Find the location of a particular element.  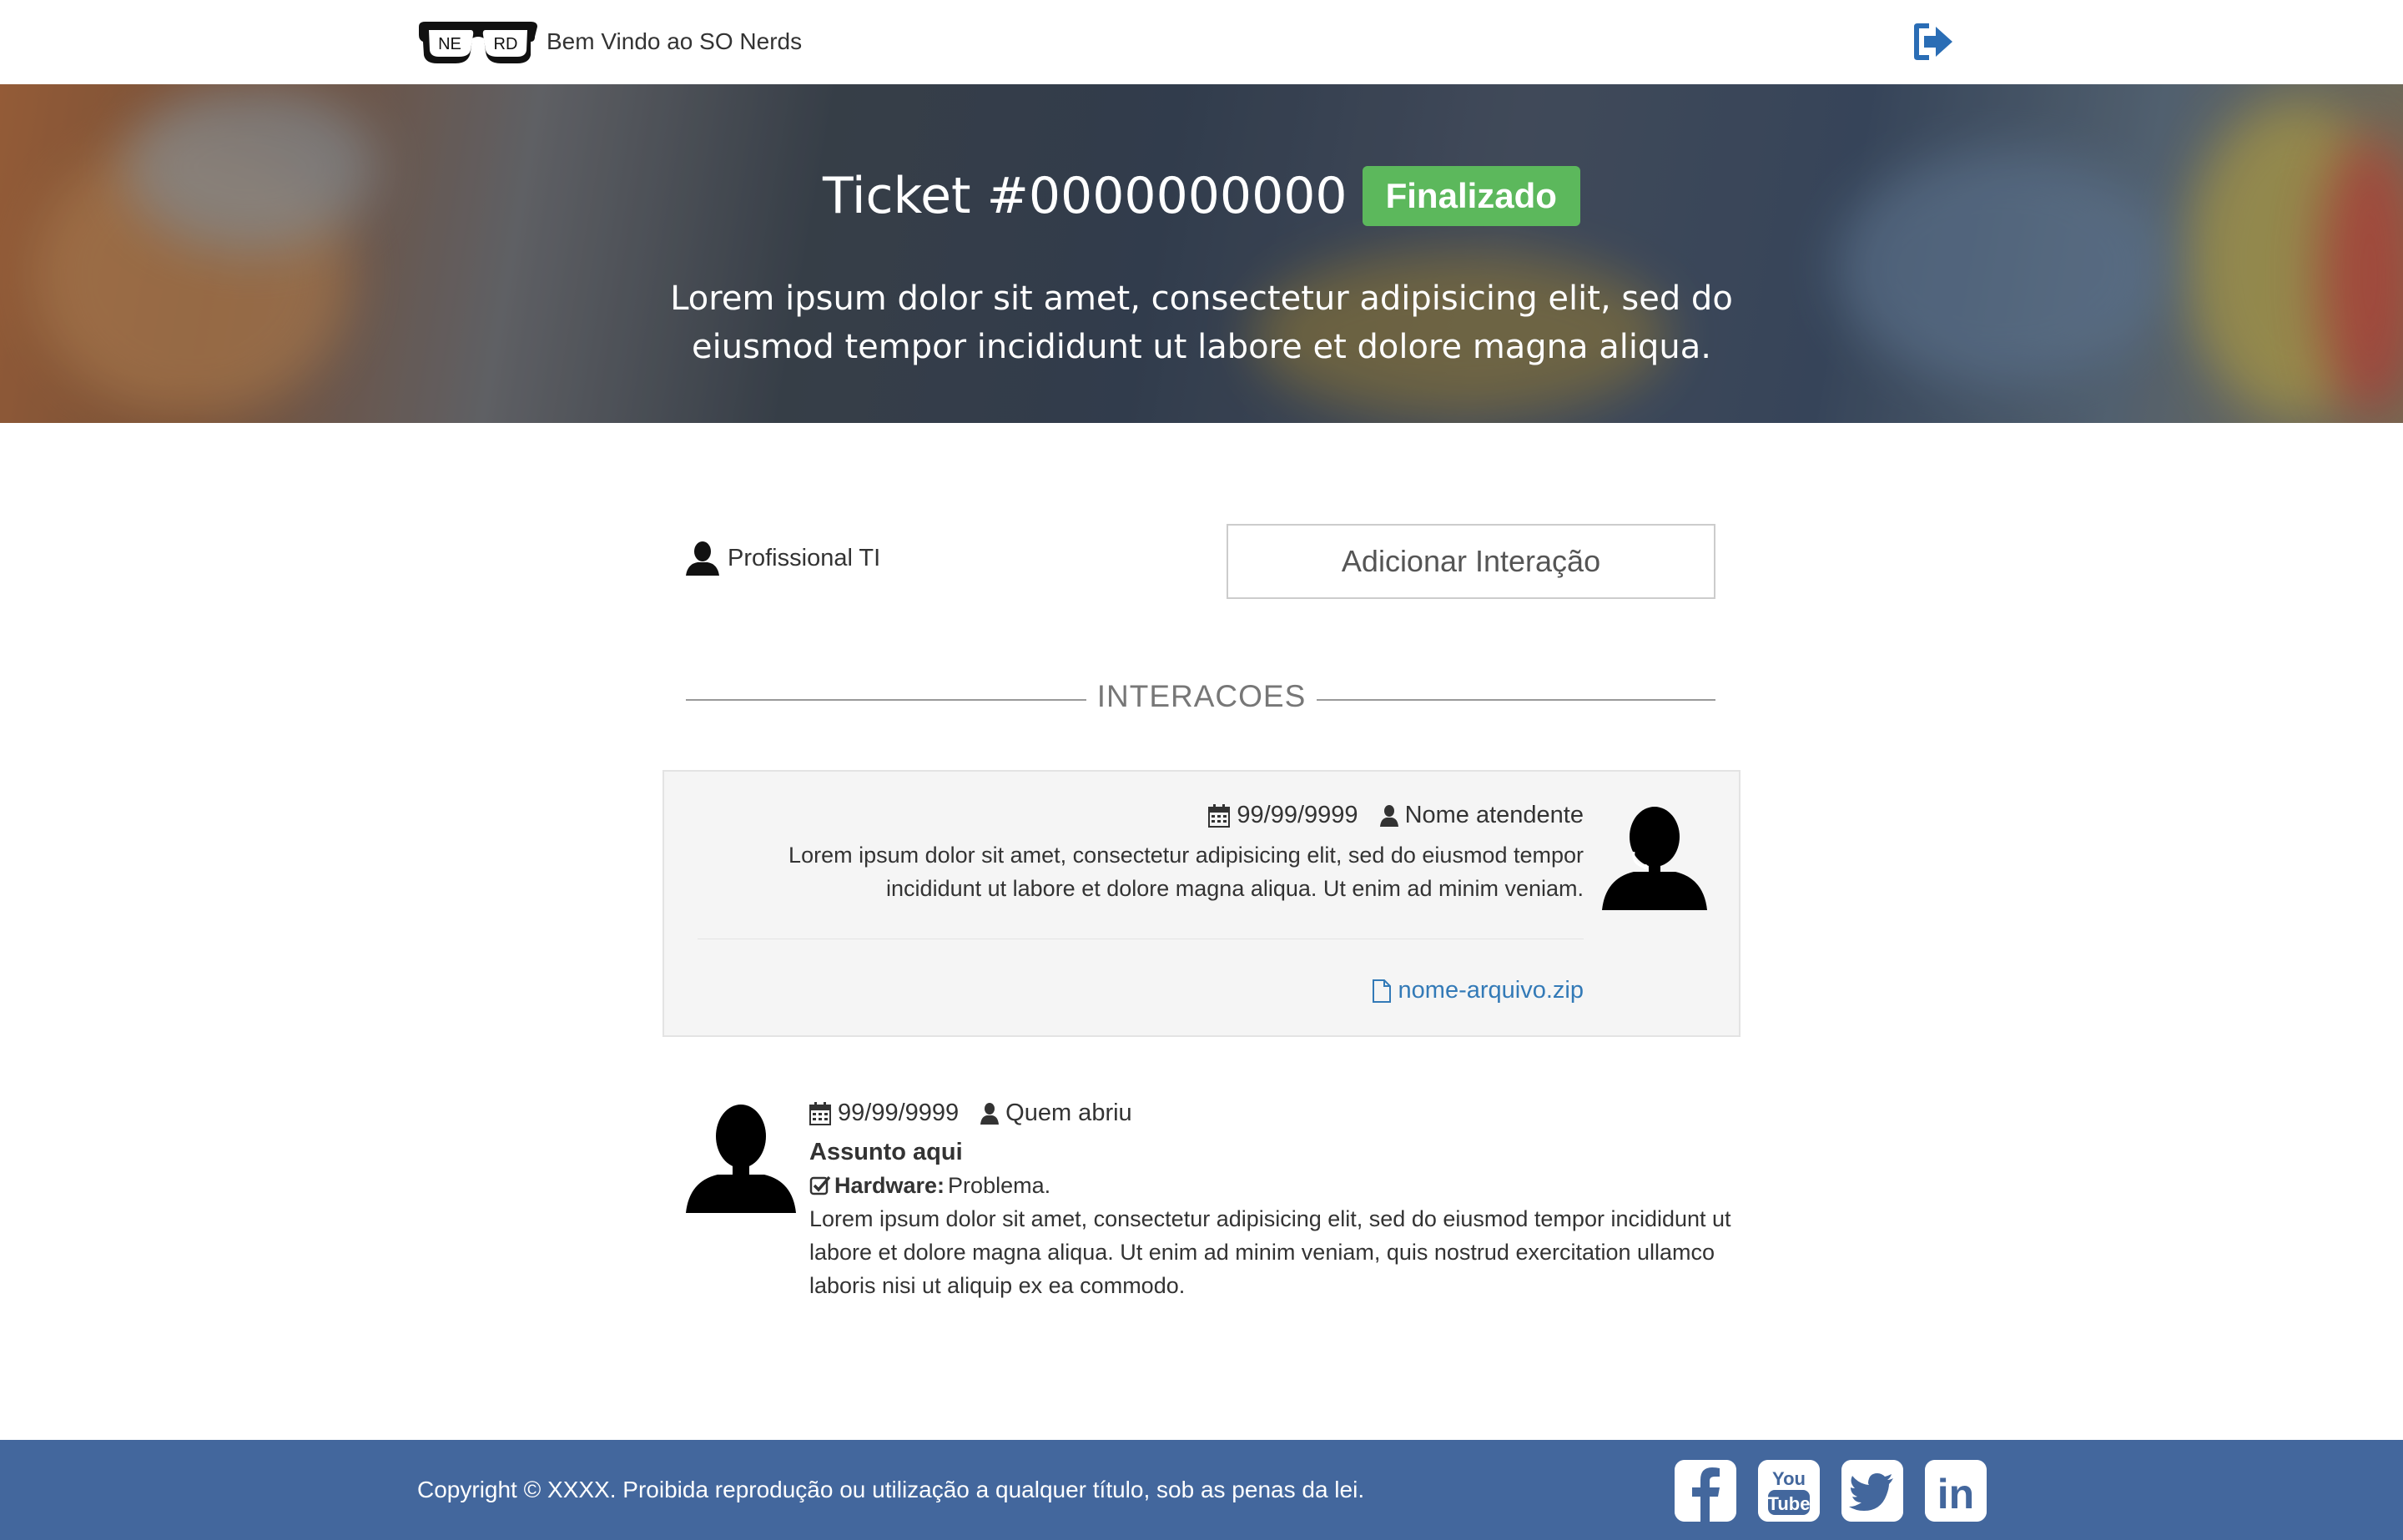

ticket-heading: Ticket #0000000000 Finalizado is located at coordinates (1201, 196).